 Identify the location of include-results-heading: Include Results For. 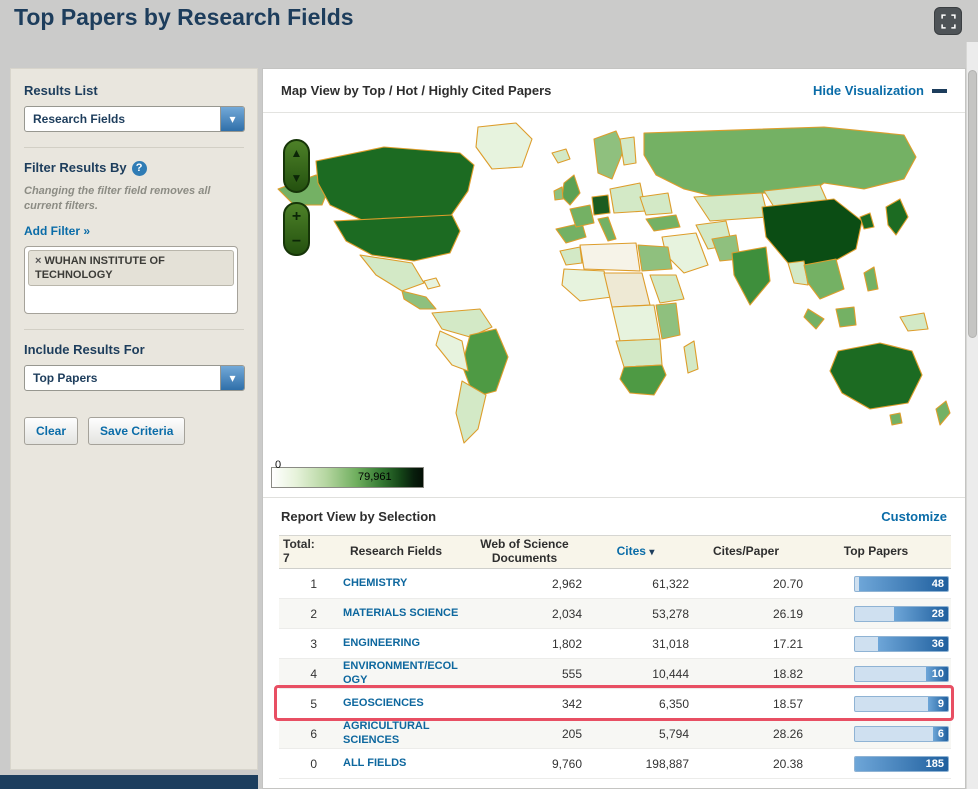
(84, 349).